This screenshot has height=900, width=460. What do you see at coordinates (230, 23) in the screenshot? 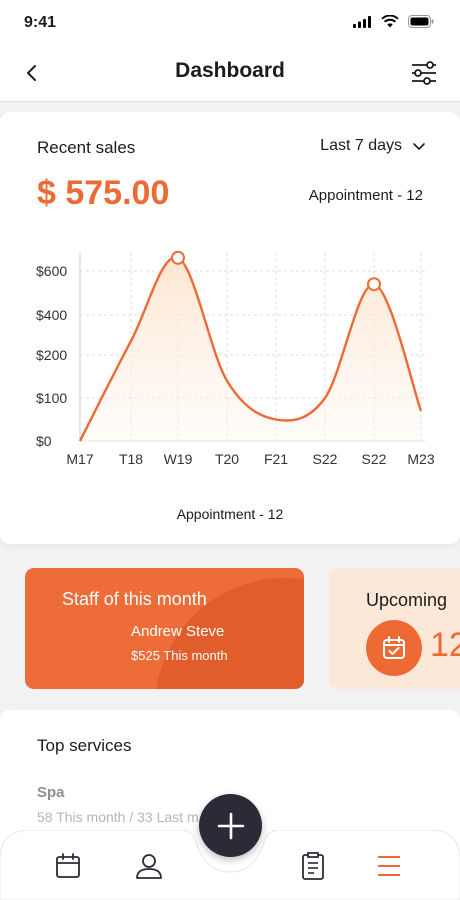
I see `status-bar: 9:41` at bounding box center [230, 23].